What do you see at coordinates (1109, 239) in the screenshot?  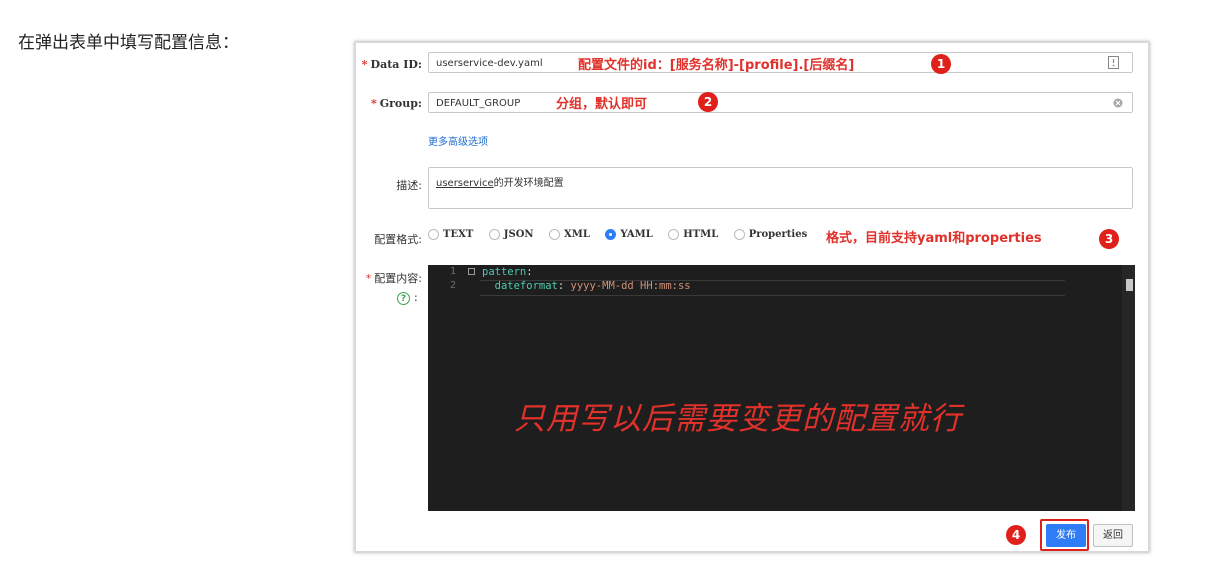 I see `badge-3: 3` at bounding box center [1109, 239].